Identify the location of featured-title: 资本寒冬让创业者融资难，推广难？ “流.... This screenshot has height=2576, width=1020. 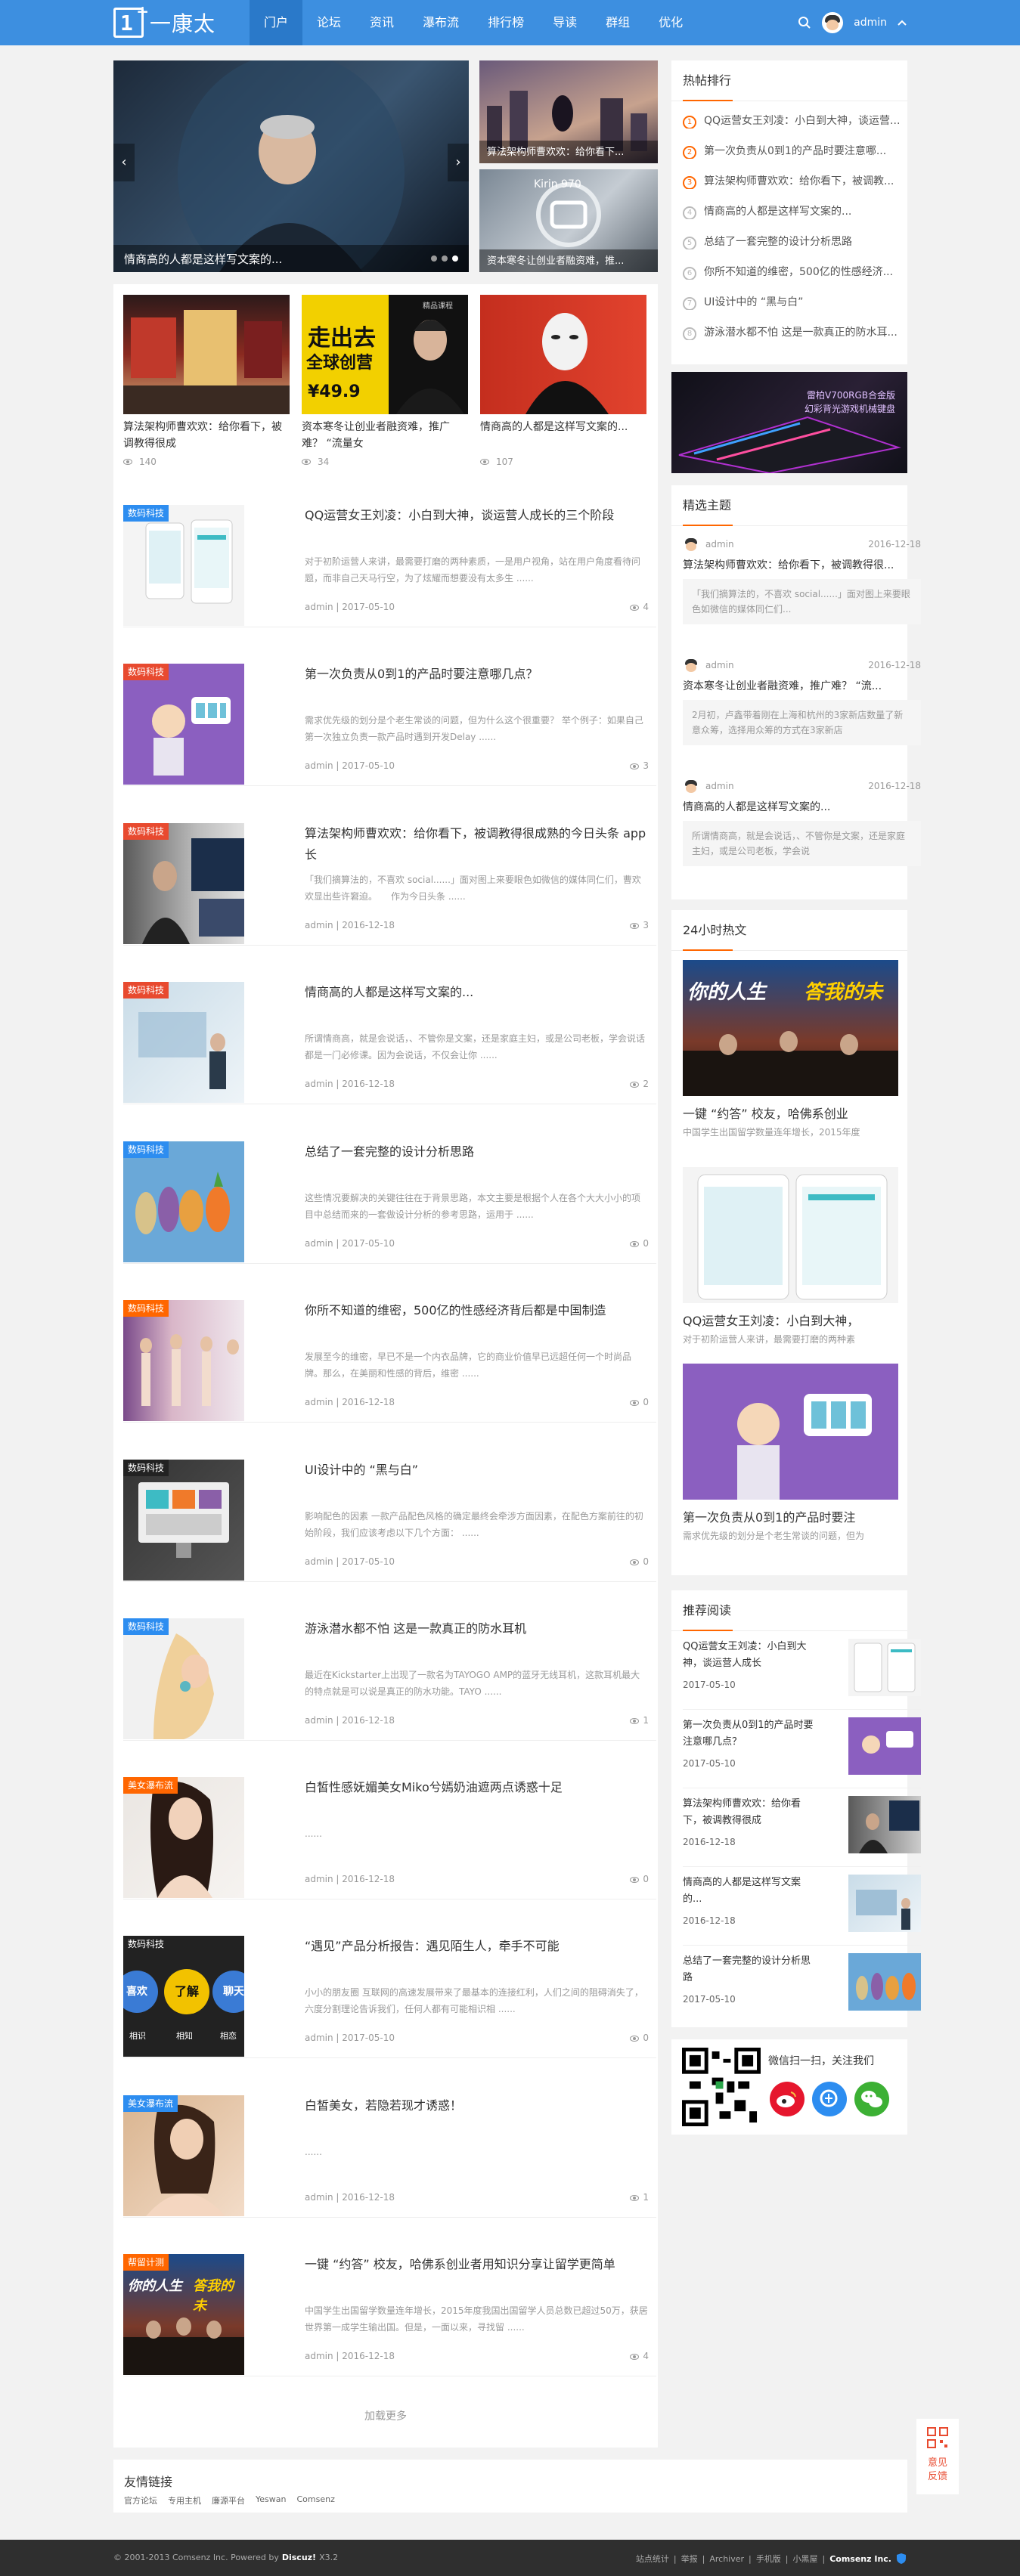
(802, 686).